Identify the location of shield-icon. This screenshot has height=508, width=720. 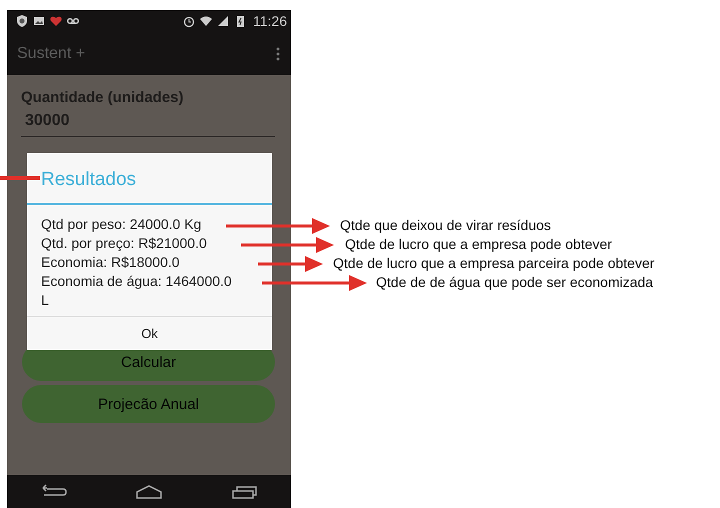
(22, 21).